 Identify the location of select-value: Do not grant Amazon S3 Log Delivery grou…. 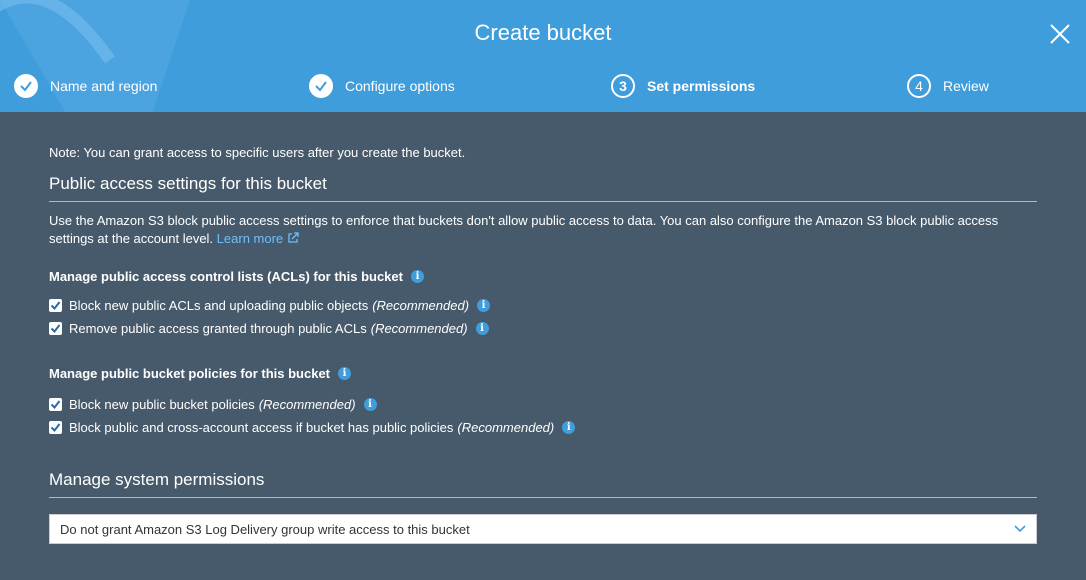
(265, 529).